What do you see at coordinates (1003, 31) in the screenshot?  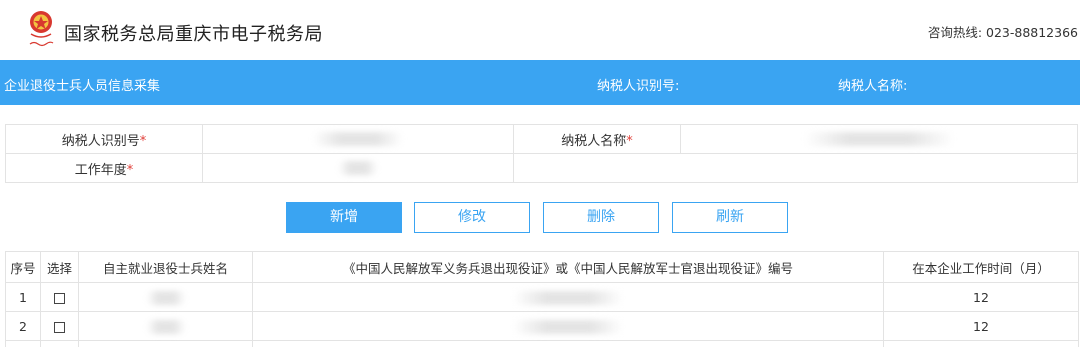 I see `hotline-text: 咨询热线: 023-88812366` at bounding box center [1003, 31].